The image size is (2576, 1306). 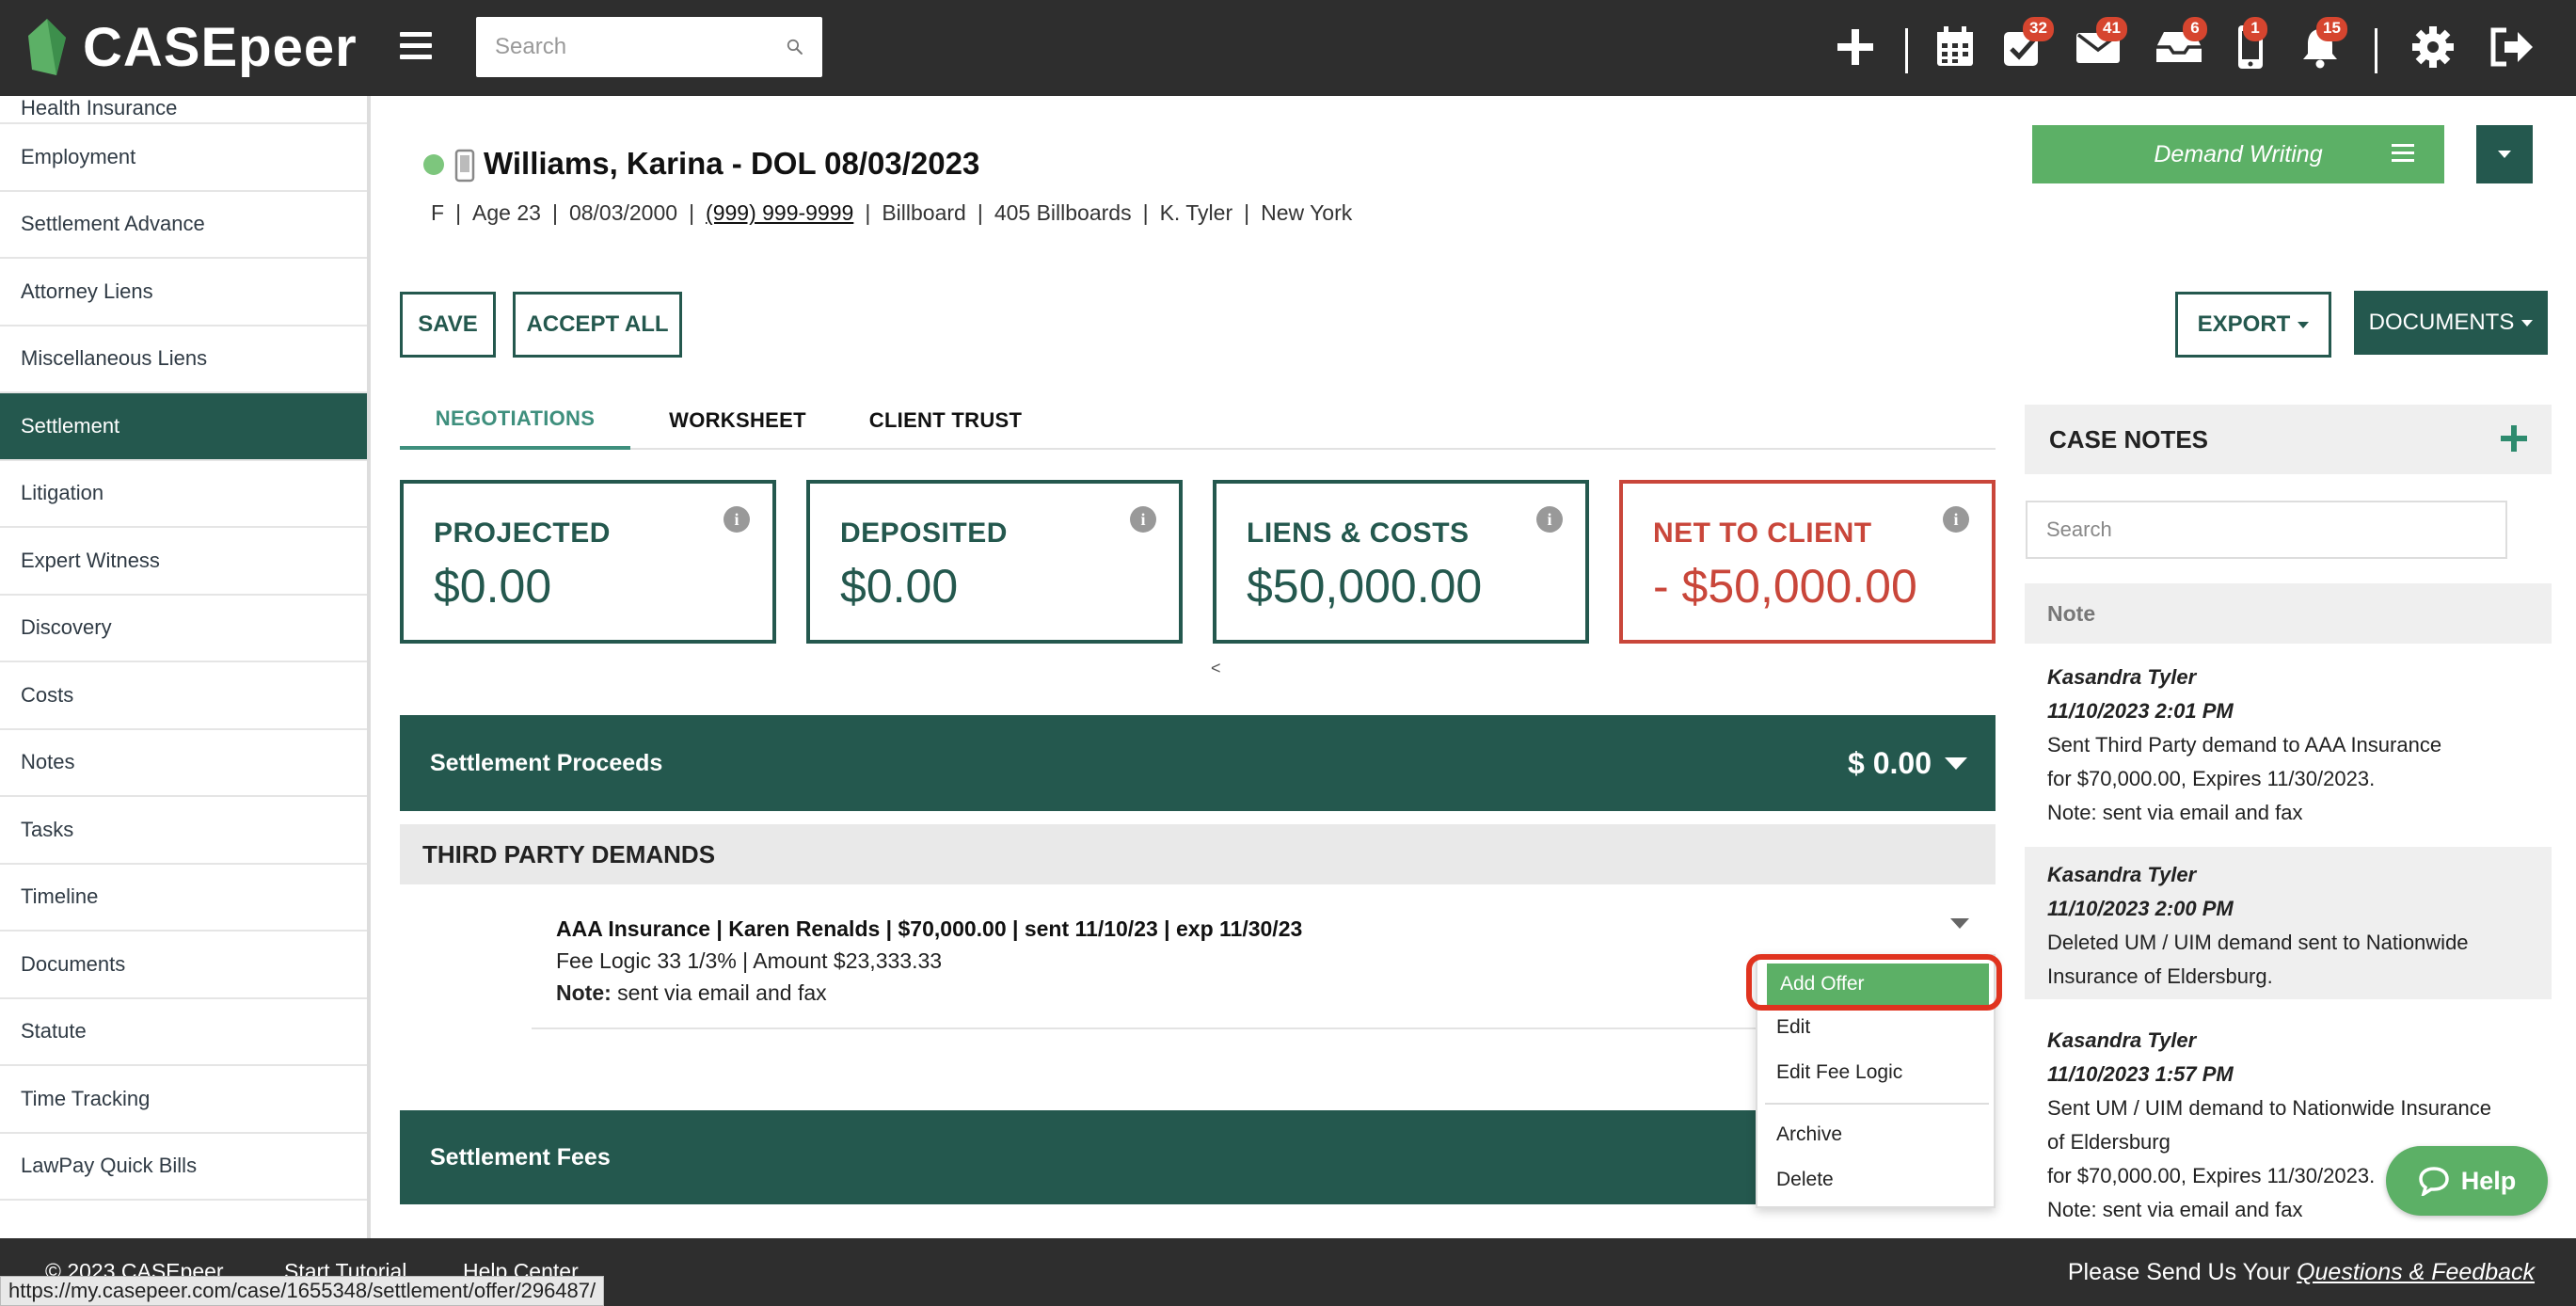 I want to click on sidebar-item-time-tracking: Time Tracking, so click(x=183, y=1100).